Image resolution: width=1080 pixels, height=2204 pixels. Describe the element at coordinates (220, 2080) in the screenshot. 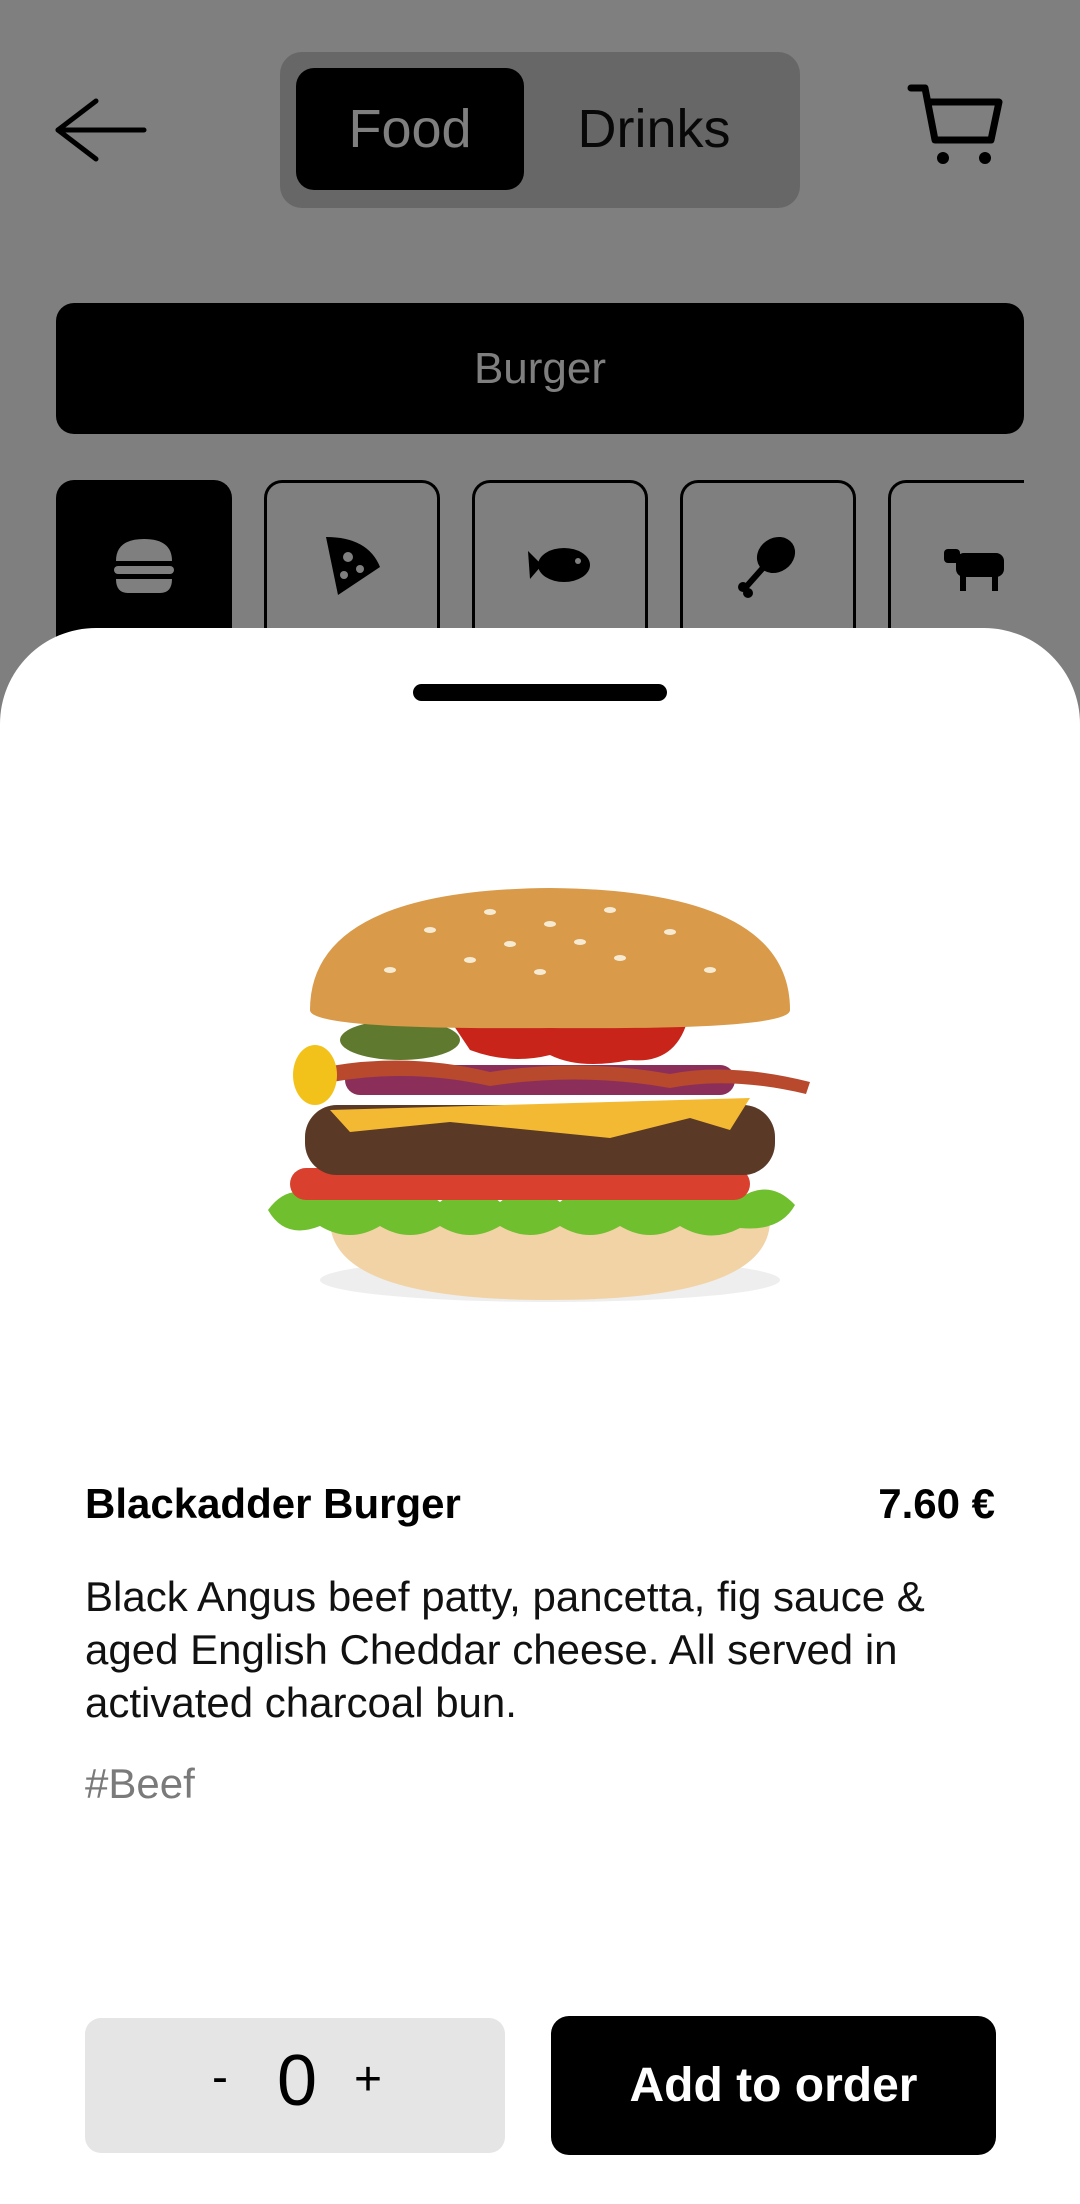

I see `decrement-button: -` at that location.